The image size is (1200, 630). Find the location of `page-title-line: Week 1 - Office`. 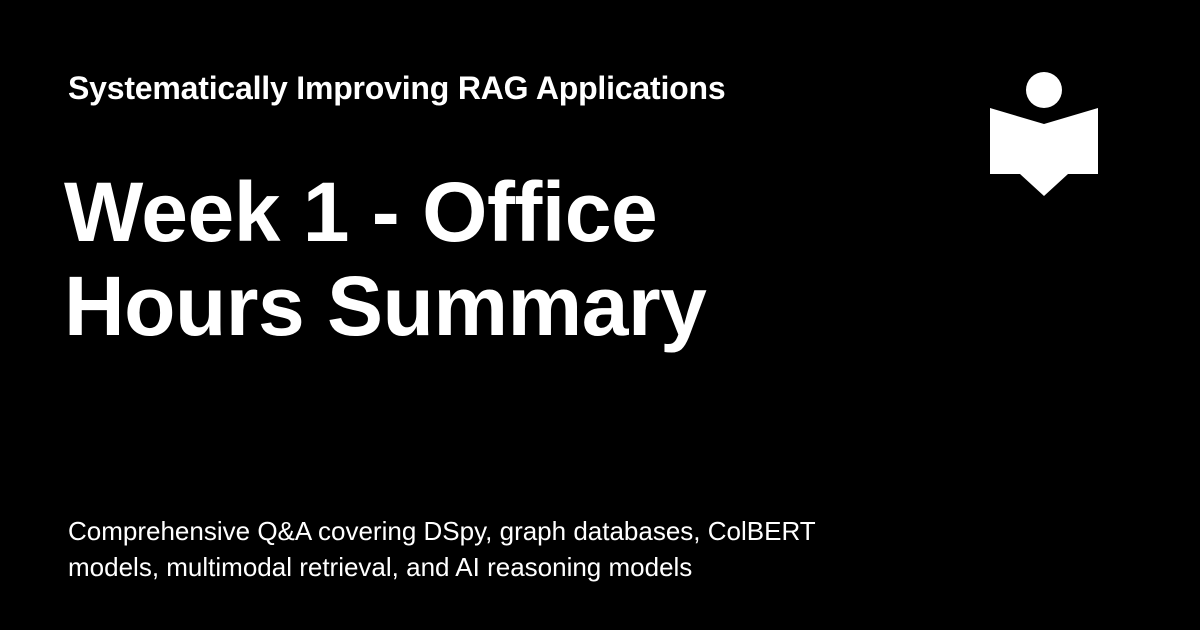

page-title-line: Week 1 - Office is located at coordinates (361, 212).